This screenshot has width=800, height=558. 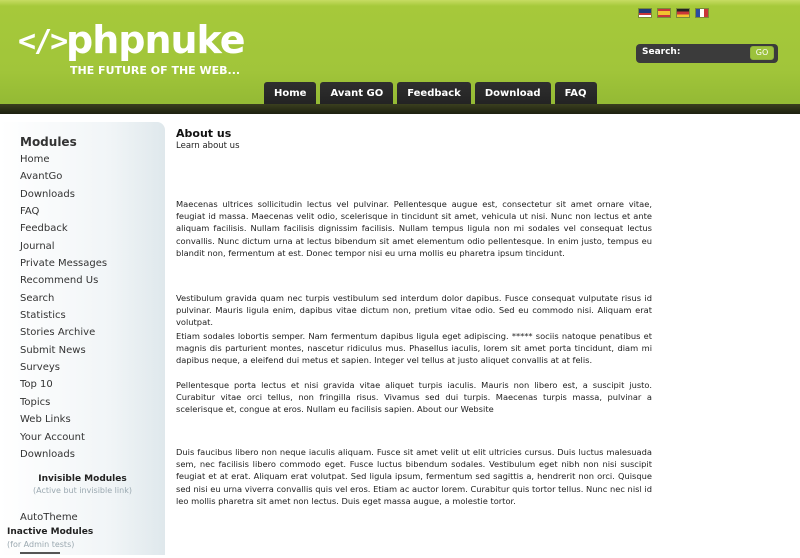 What do you see at coordinates (63, 246) in the screenshot?
I see `module-link-journal: Journal` at bounding box center [63, 246].